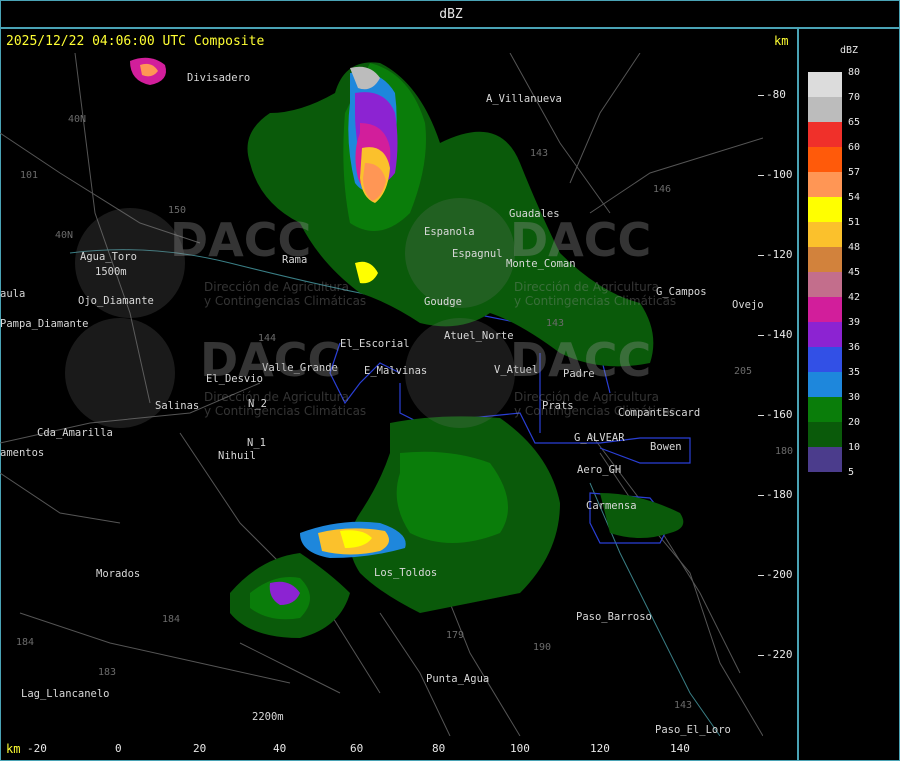 This screenshot has width=900, height=761. I want to click on x-tick-label: 140, so click(680, 748).